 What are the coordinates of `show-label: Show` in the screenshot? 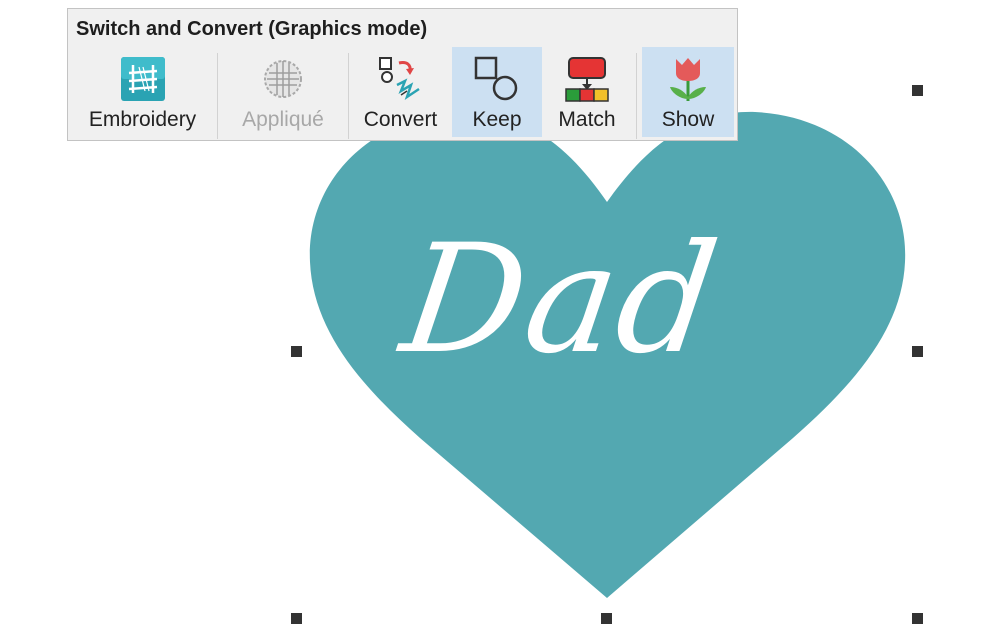 It's located at (688, 119).